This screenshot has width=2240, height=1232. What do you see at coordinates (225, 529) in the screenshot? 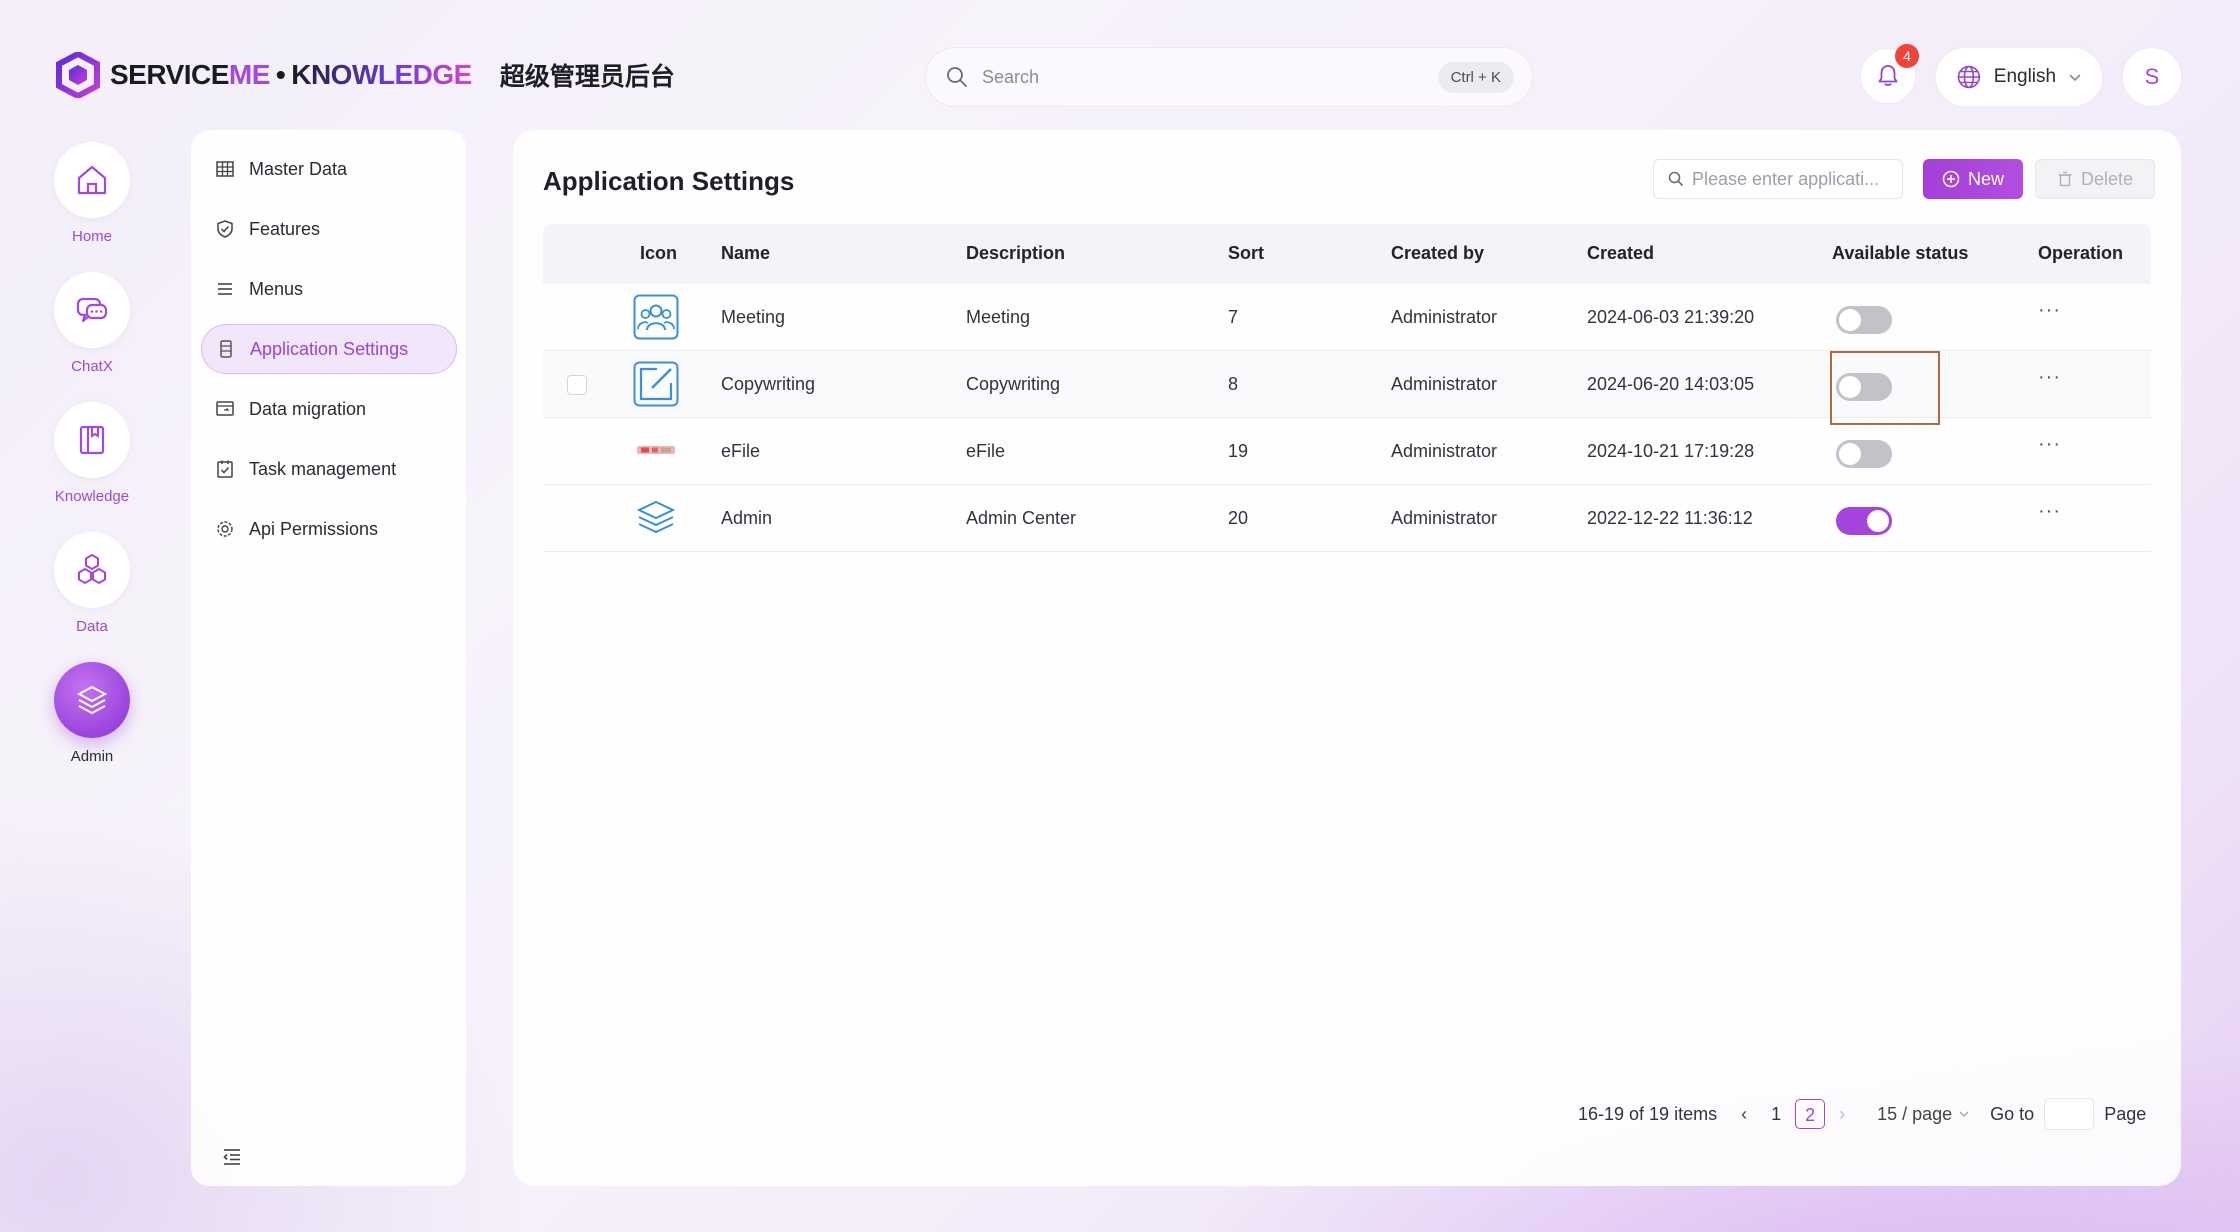
I see `gear-icon` at bounding box center [225, 529].